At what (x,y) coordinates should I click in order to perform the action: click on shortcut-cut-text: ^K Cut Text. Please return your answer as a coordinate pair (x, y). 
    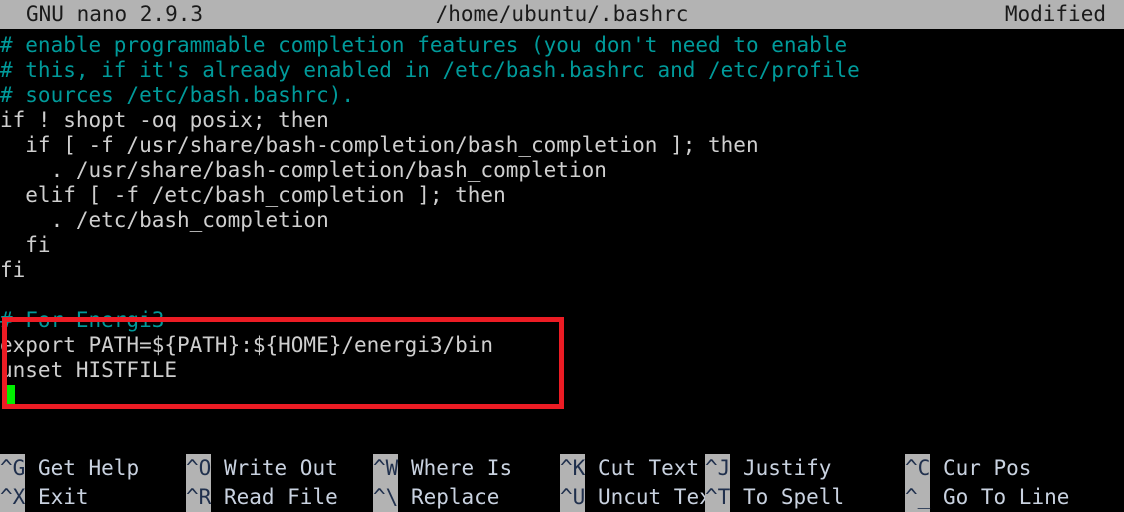
    Looking at the image, I should click on (629, 468).